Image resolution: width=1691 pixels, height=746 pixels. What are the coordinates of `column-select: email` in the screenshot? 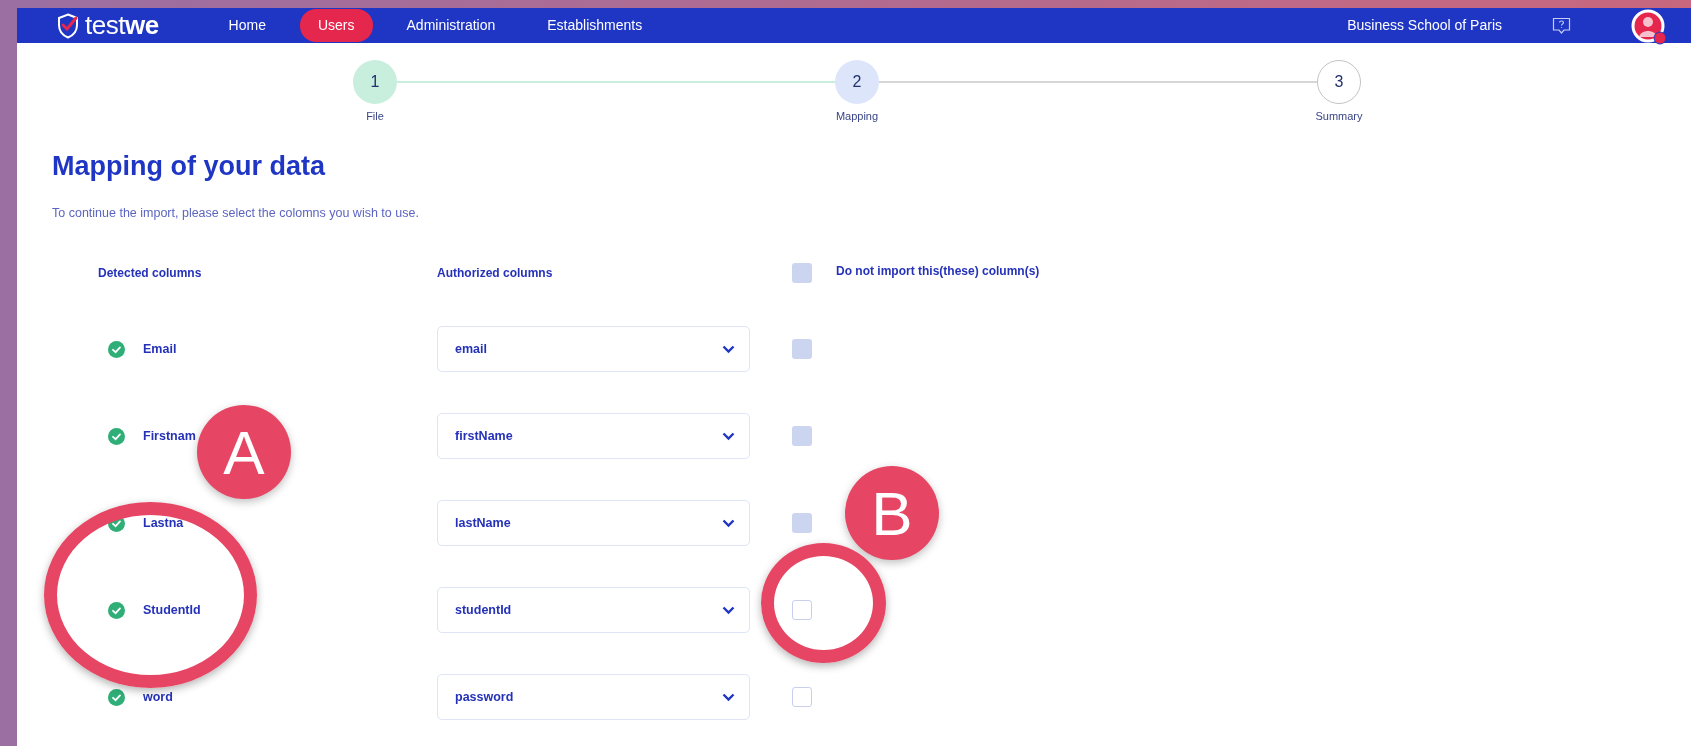 It's located at (593, 349).